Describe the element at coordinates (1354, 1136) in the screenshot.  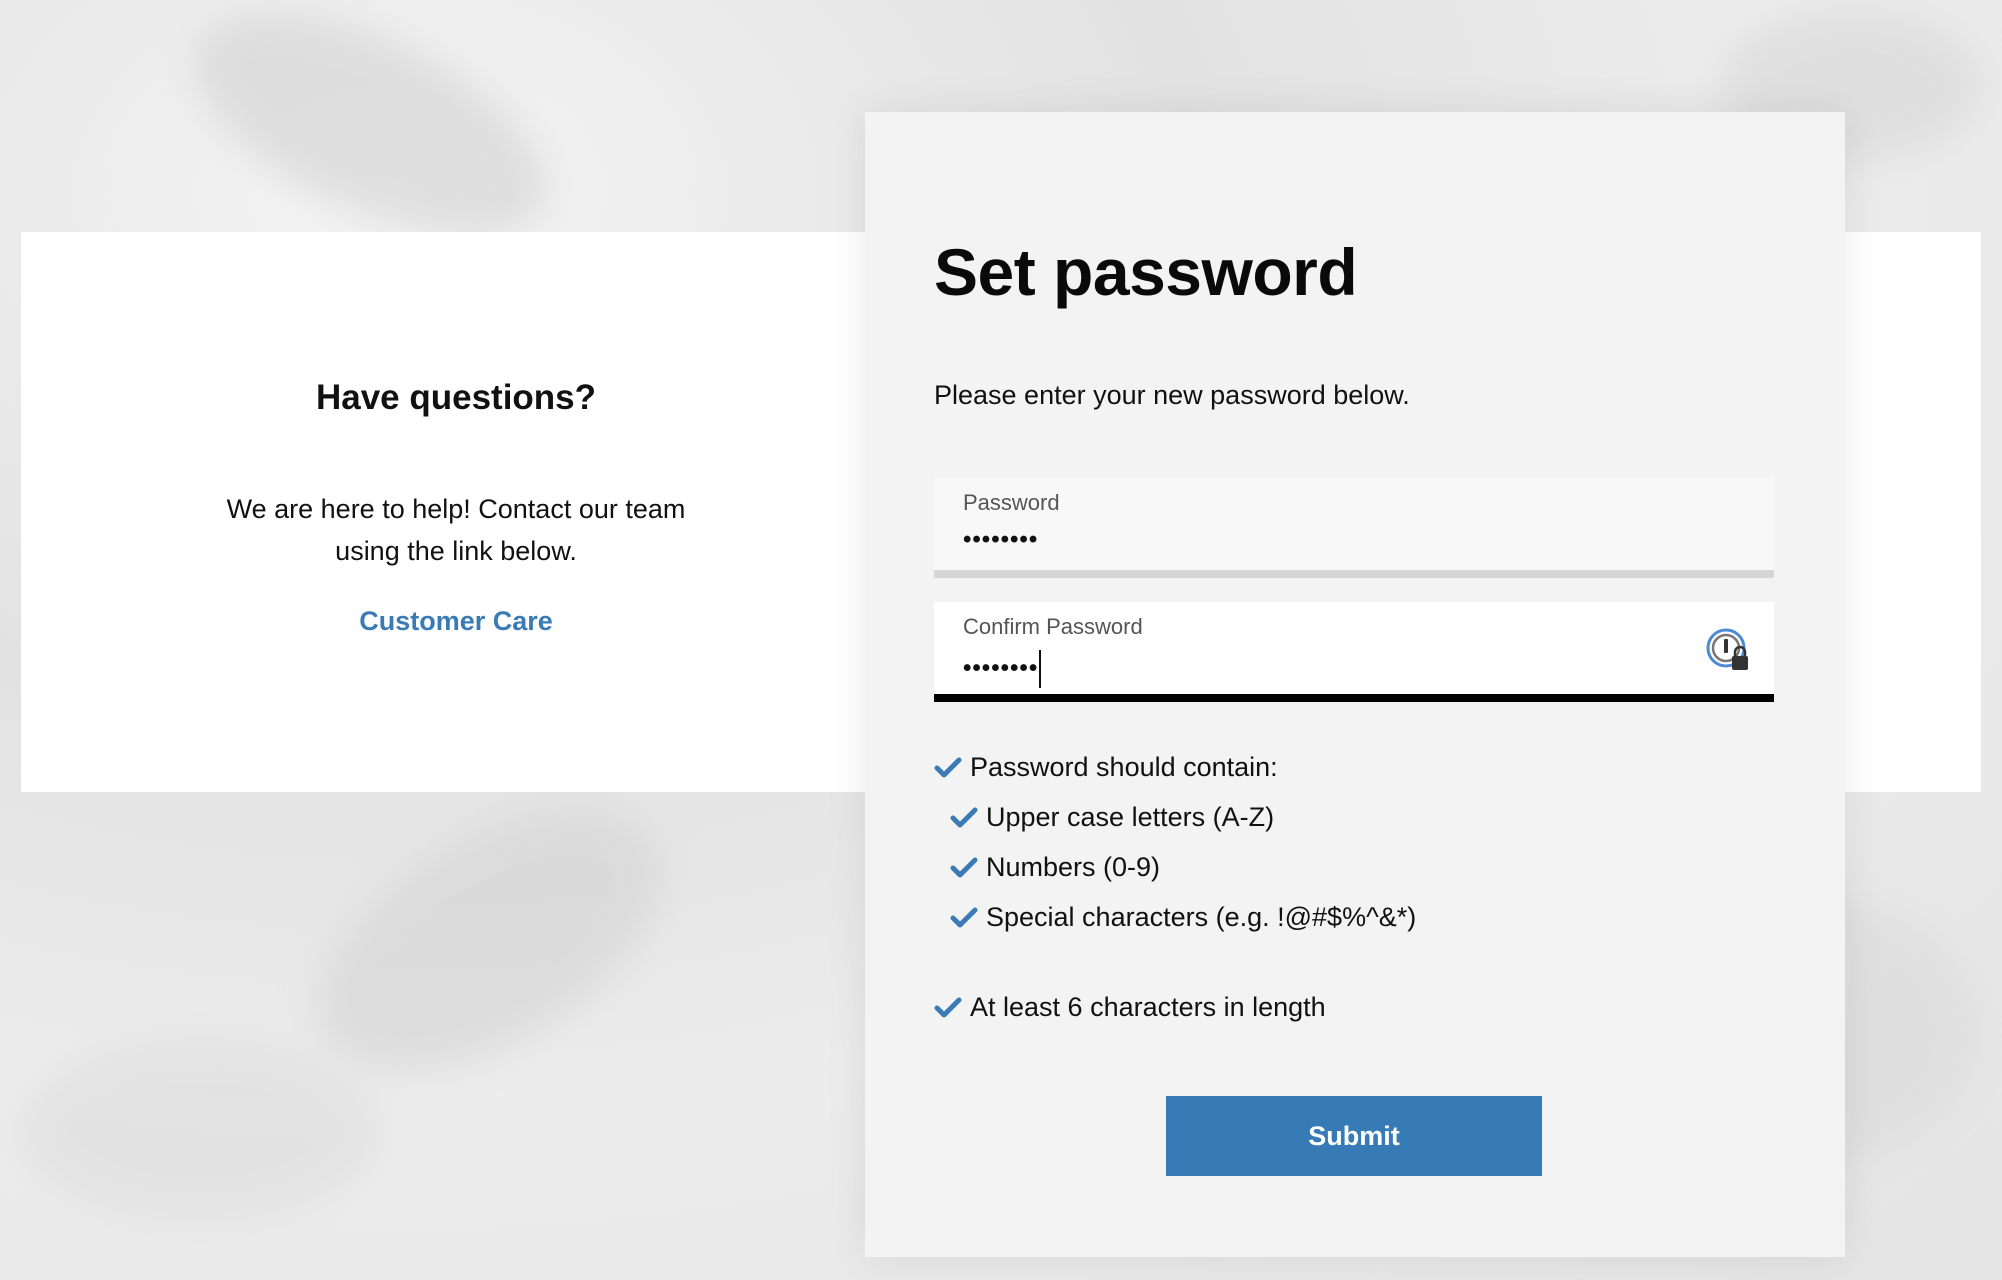
I see `submit-button: Submit` at that location.